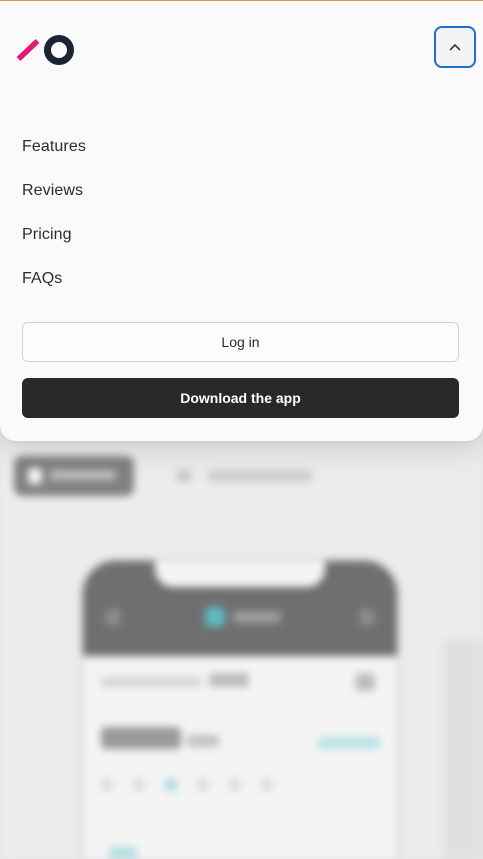  I want to click on nav-item-faqs: FAQs, so click(54, 279).